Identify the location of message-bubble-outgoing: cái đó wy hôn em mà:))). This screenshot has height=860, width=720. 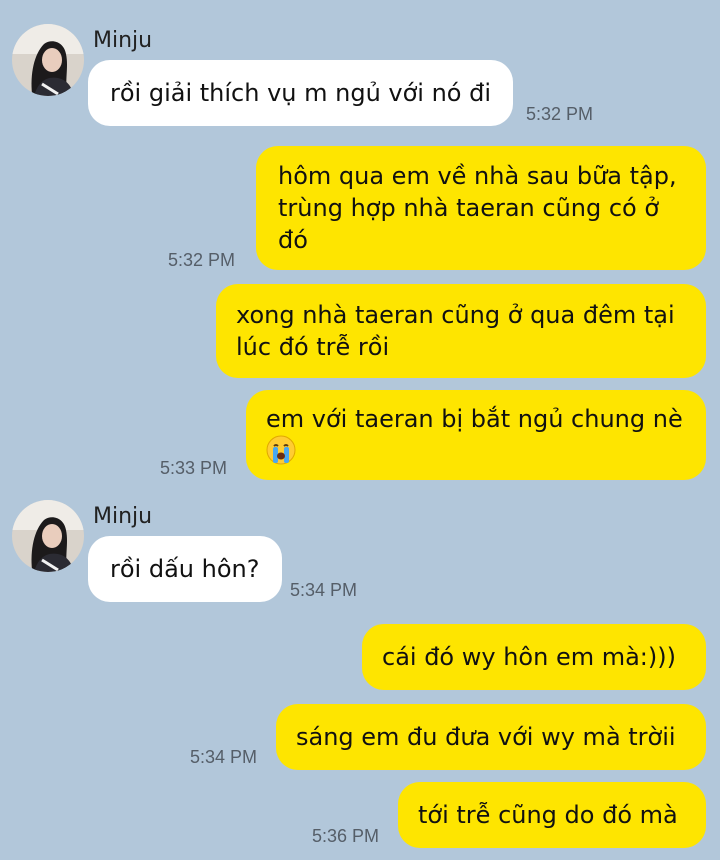
(534, 657).